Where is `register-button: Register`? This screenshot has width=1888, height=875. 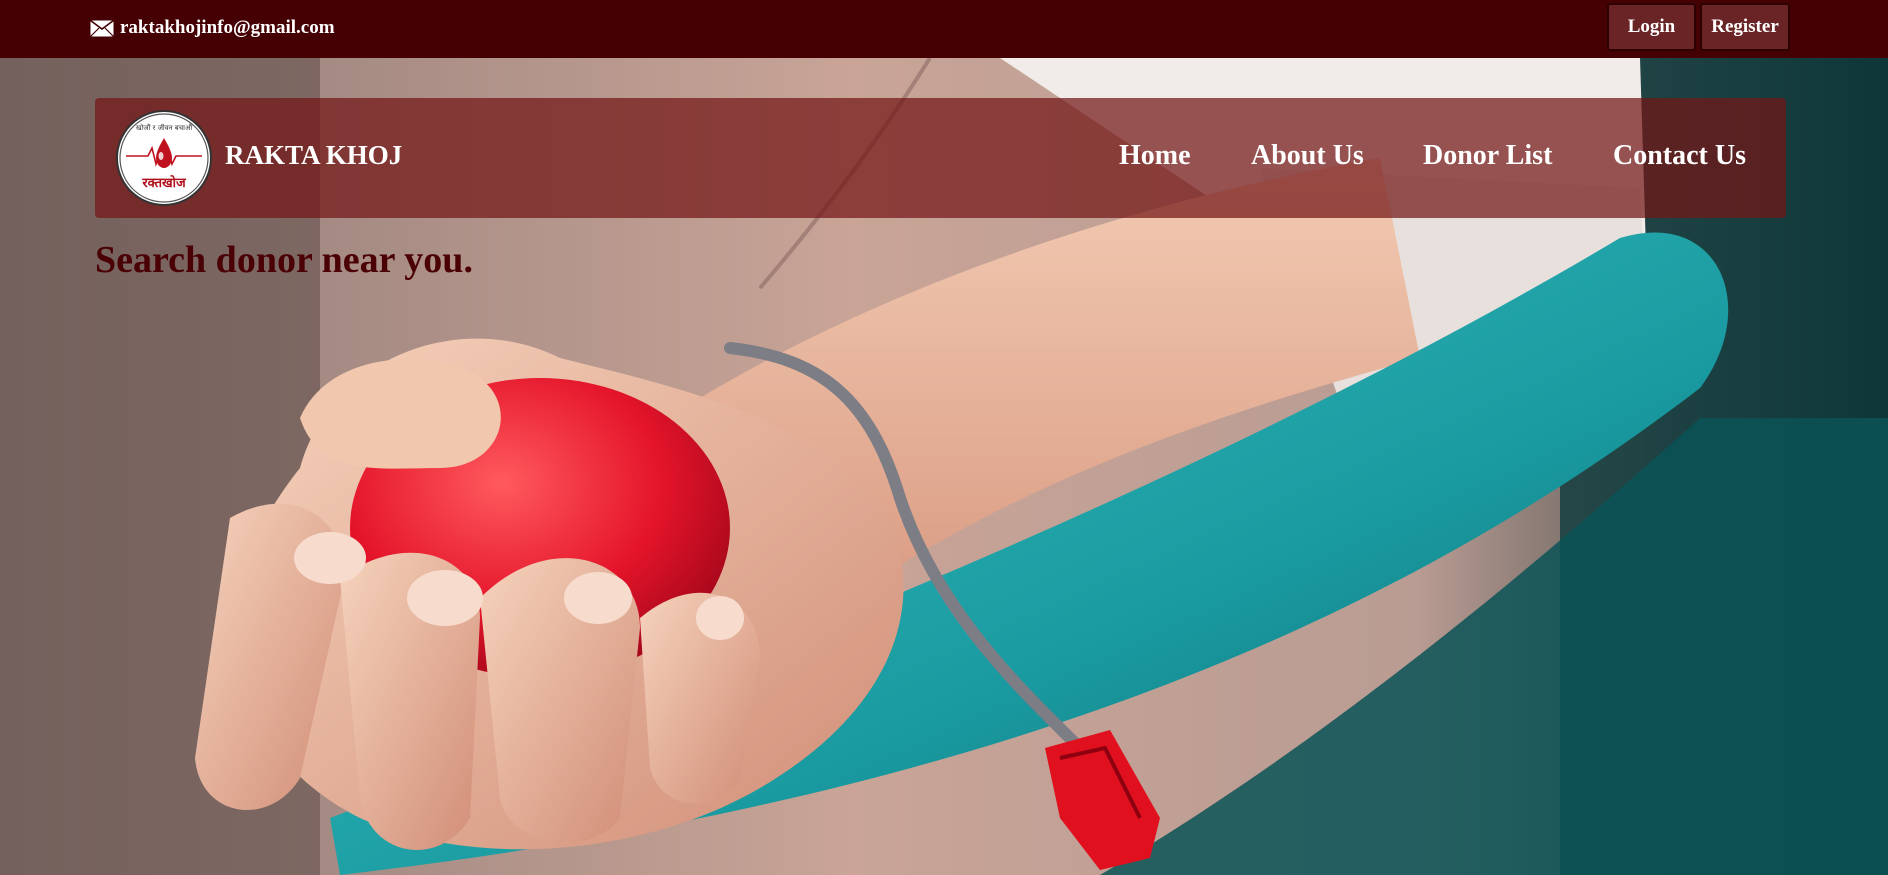
register-button: Register is located at coordinates (1745, 27).